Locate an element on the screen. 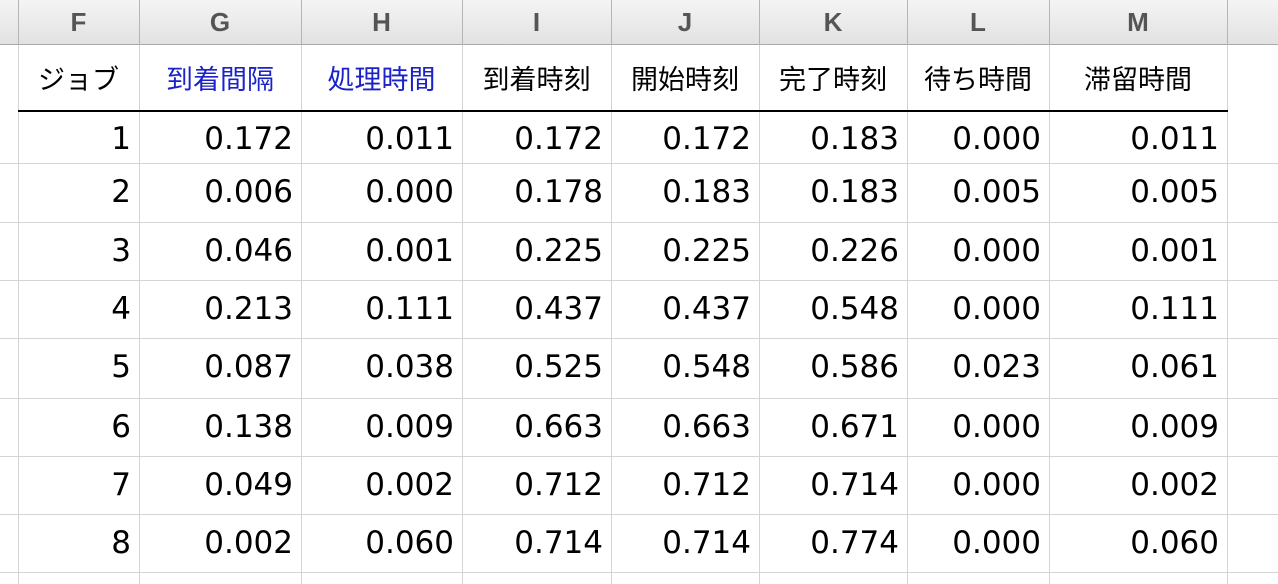 This screenshot has height=584, width=1278. table-cell: 8 is located at coordinates (78, 543).